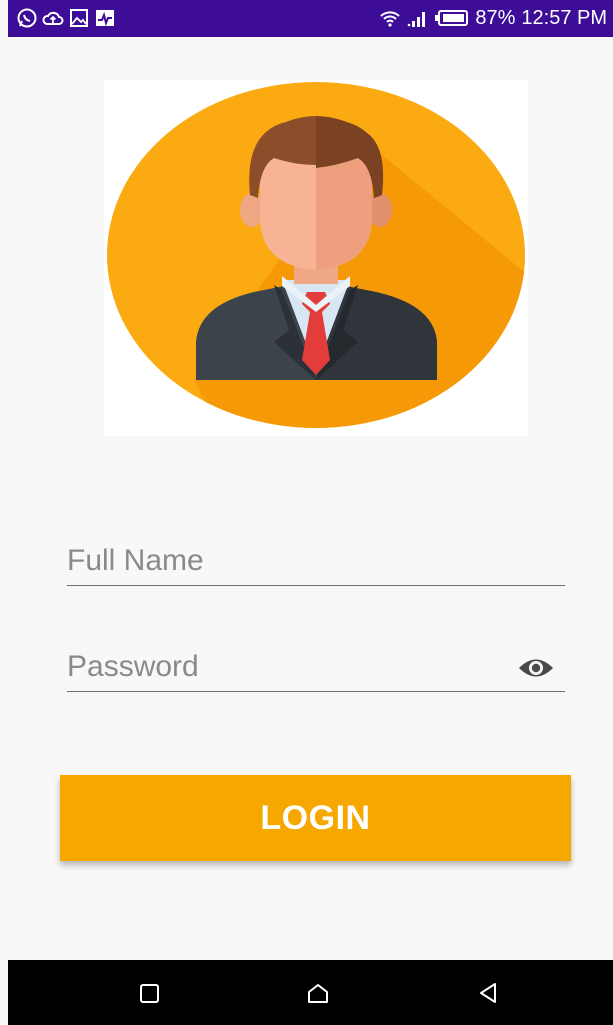 Image resolution: width=613 pixels, height=1025 pixels. What do you see at coordinates (564, 18) in the screenshot?
I see `clock: 12:57 PM` at bounding box center [564, 18].